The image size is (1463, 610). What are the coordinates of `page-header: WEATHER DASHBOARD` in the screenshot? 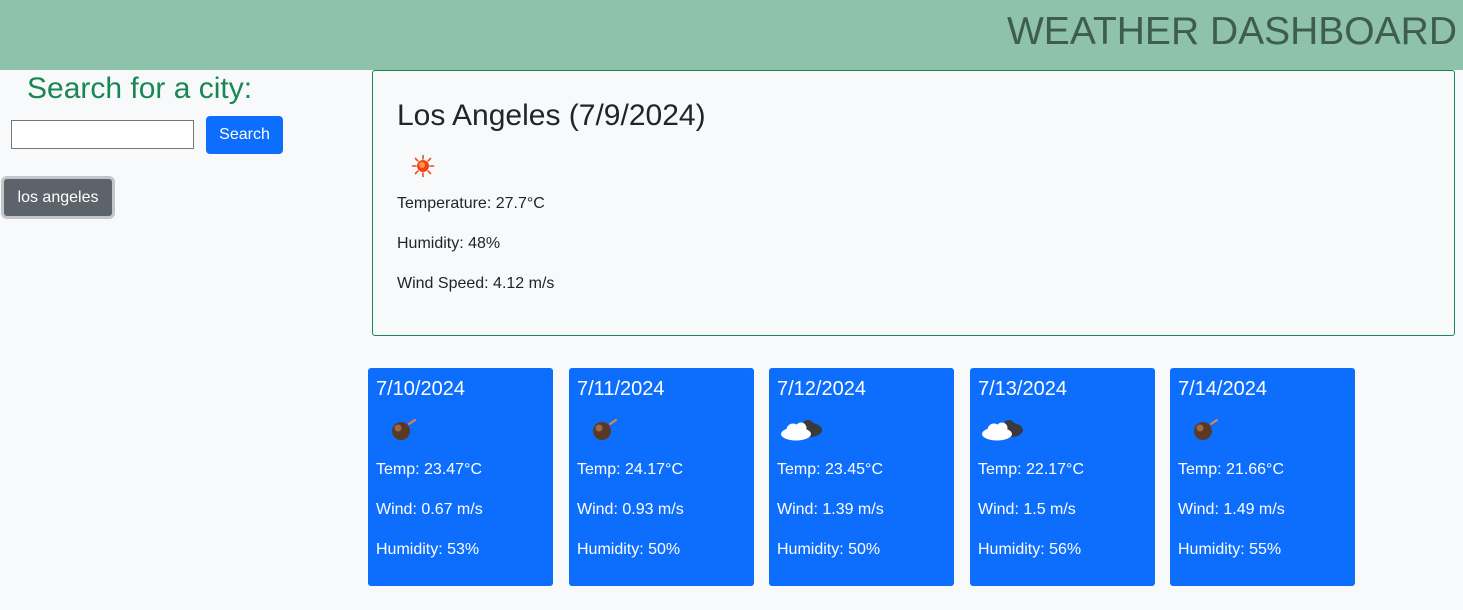 It's located at (731, 35).